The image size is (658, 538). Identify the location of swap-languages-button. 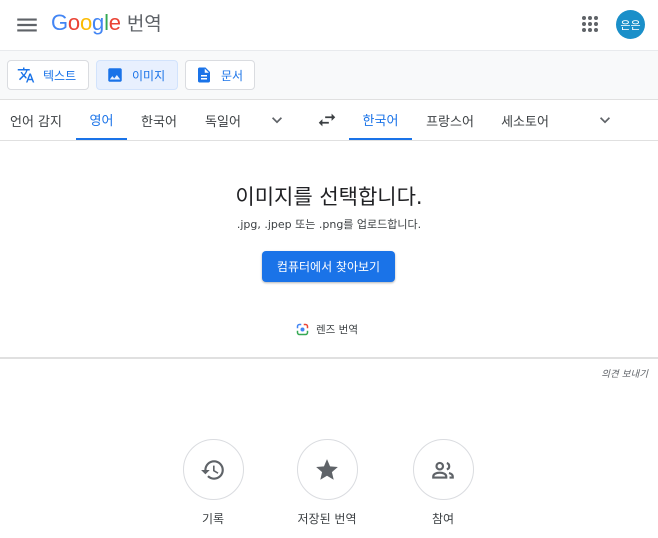
(327, 120).